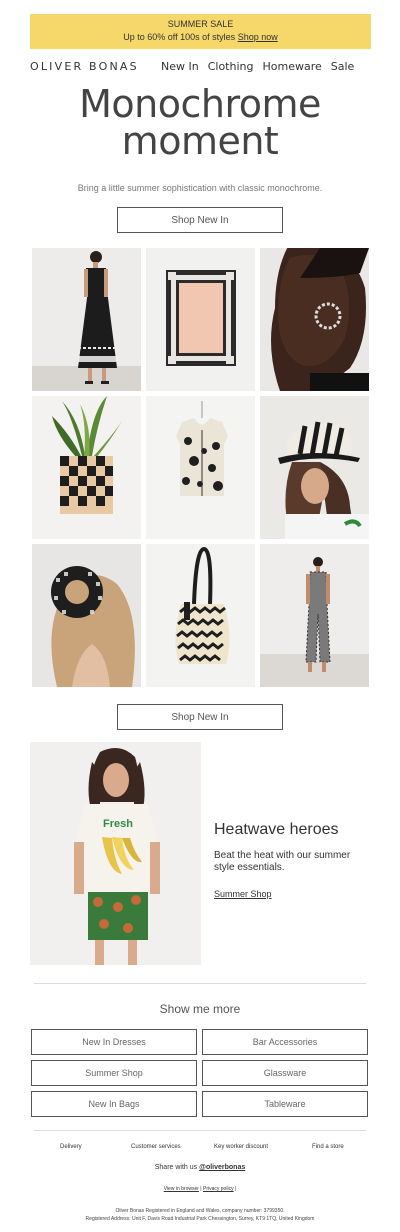  I want to click on vest-image, so click(200, 467).